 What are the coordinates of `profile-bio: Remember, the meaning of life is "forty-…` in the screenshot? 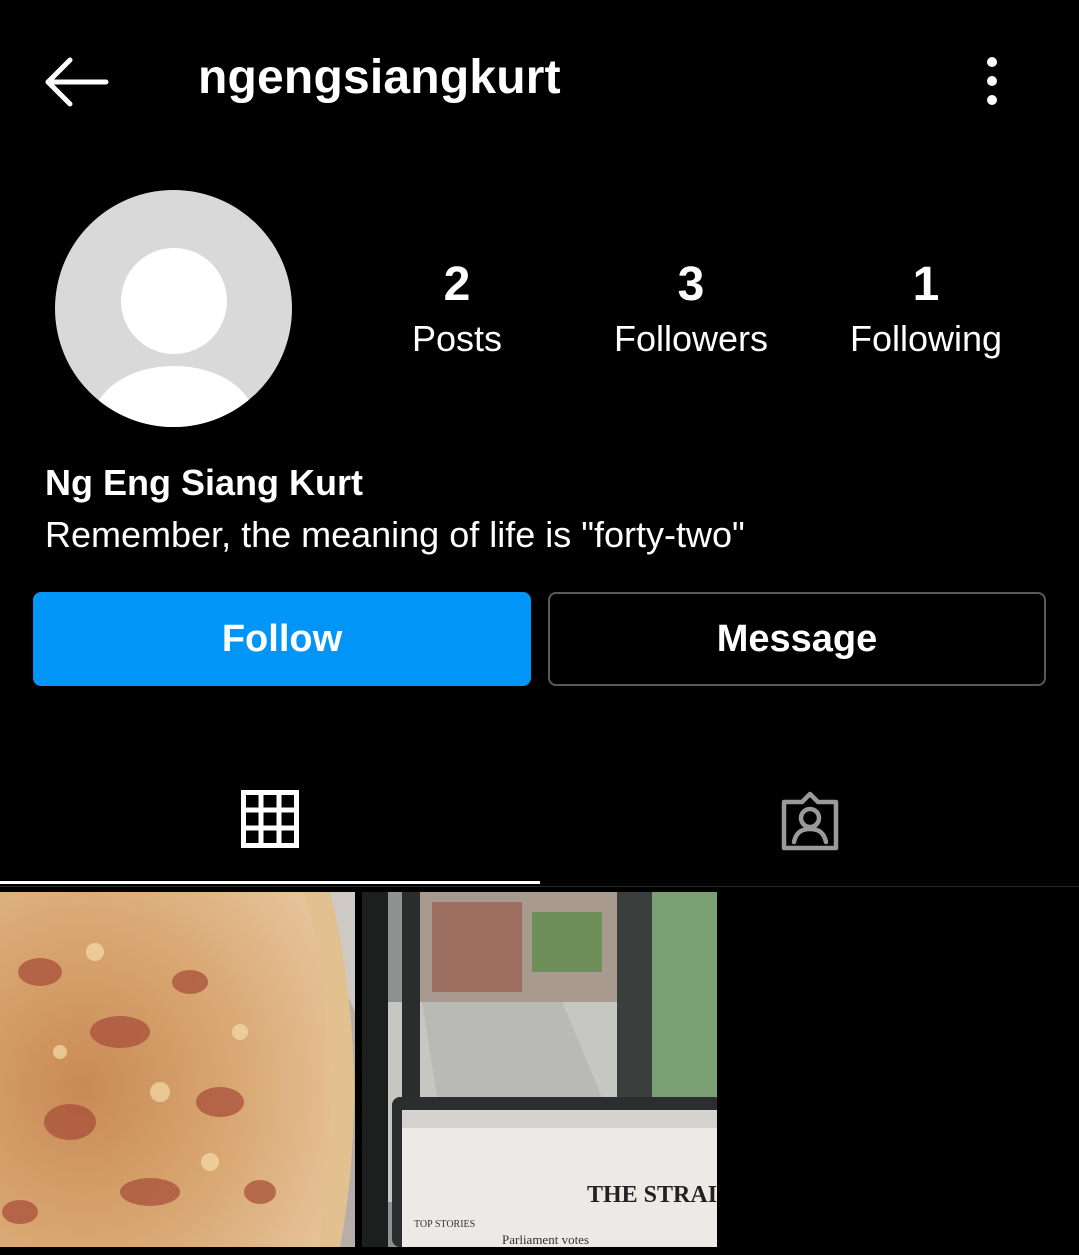 It's located at (395, 534).